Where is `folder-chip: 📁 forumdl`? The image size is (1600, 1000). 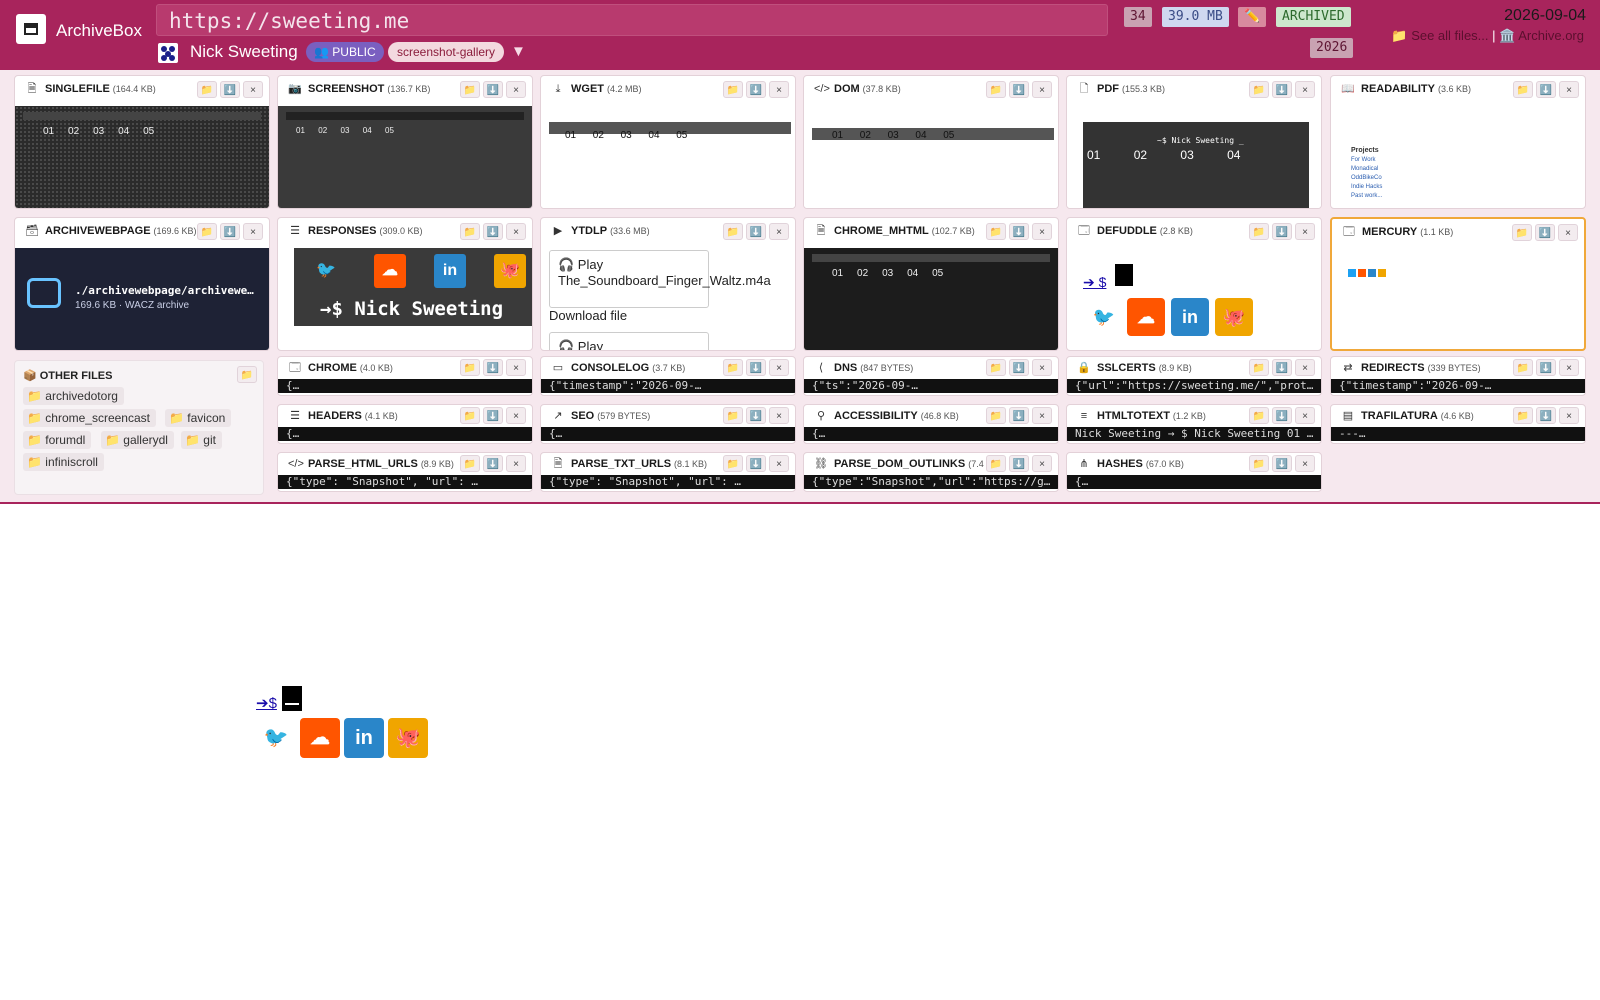
folder-chip: 📁 forumdl is located at coordinates (57, 440).